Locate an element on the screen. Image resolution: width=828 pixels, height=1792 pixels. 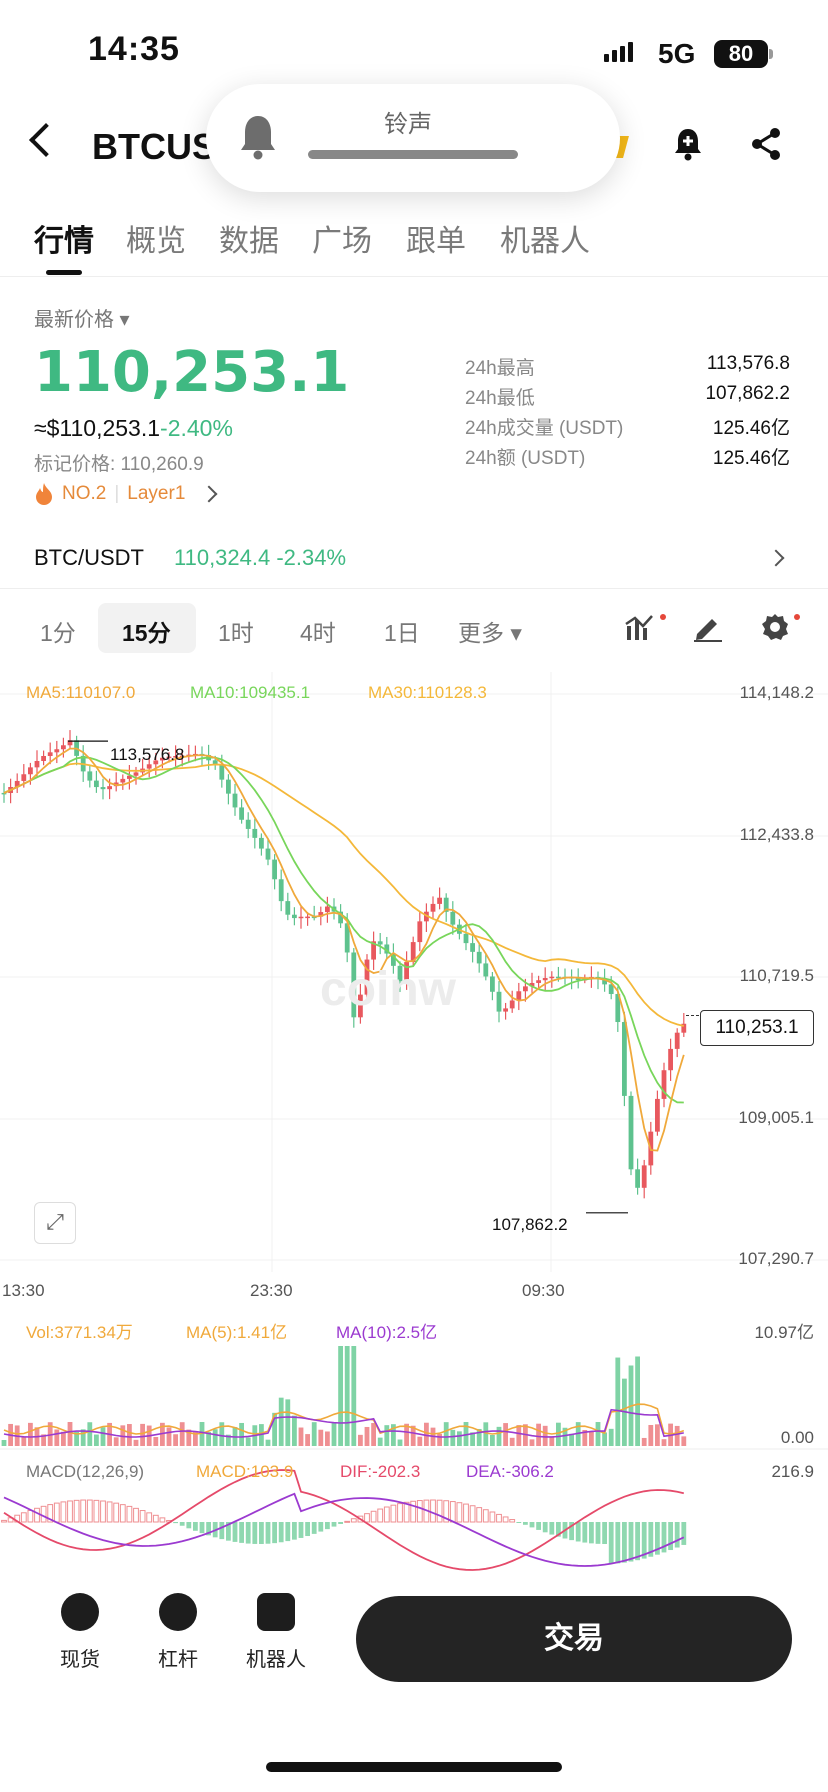
tab-overview: 概览 is located at coordinates (156, 238).